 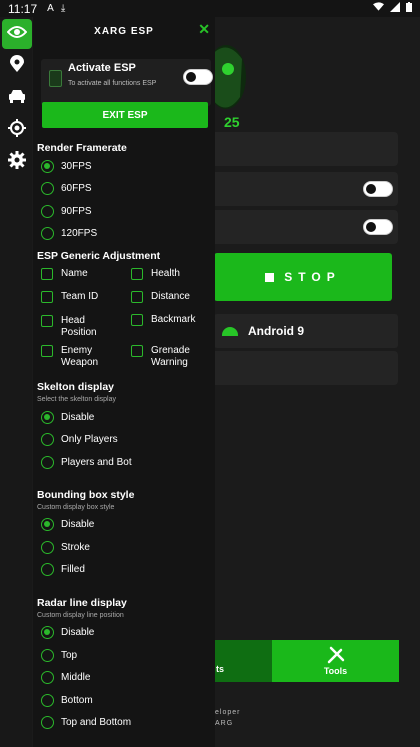 I want to click on skeleton-option-disable: Disable, so click(x=67, y=417).